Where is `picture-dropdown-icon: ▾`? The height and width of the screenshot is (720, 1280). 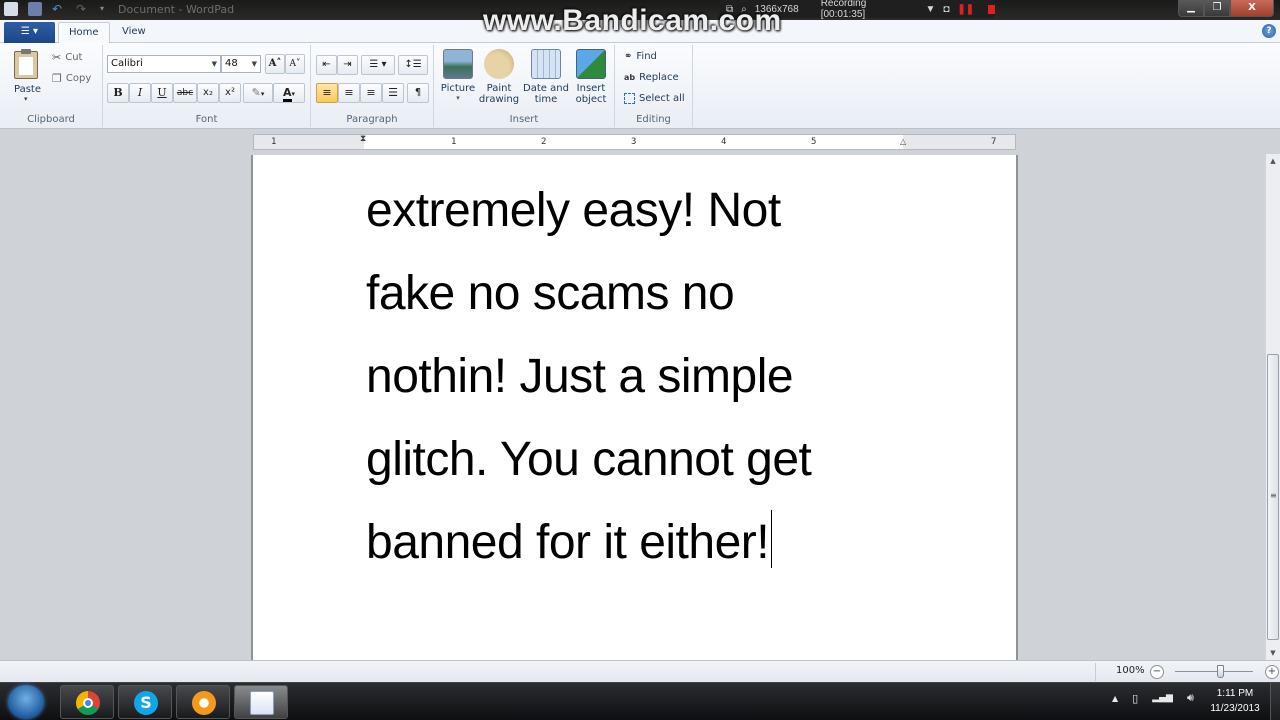 picture-dropdown-icon: ▾ is located at coordinates (458, 98).